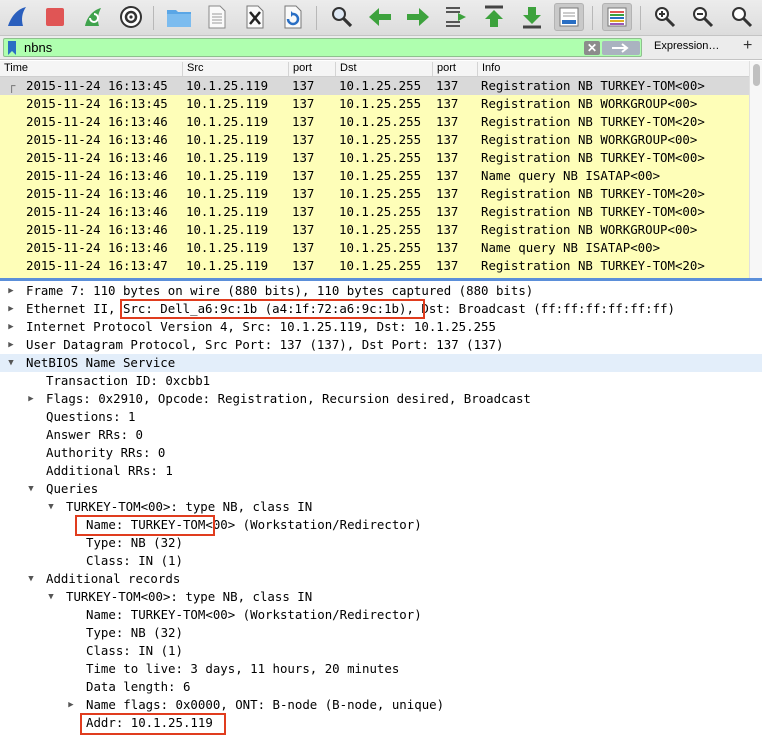 The image size is (762, 746). Describe the element at coordinates (255, 17) in the screenshot. I see `close-file-icon` at that location.